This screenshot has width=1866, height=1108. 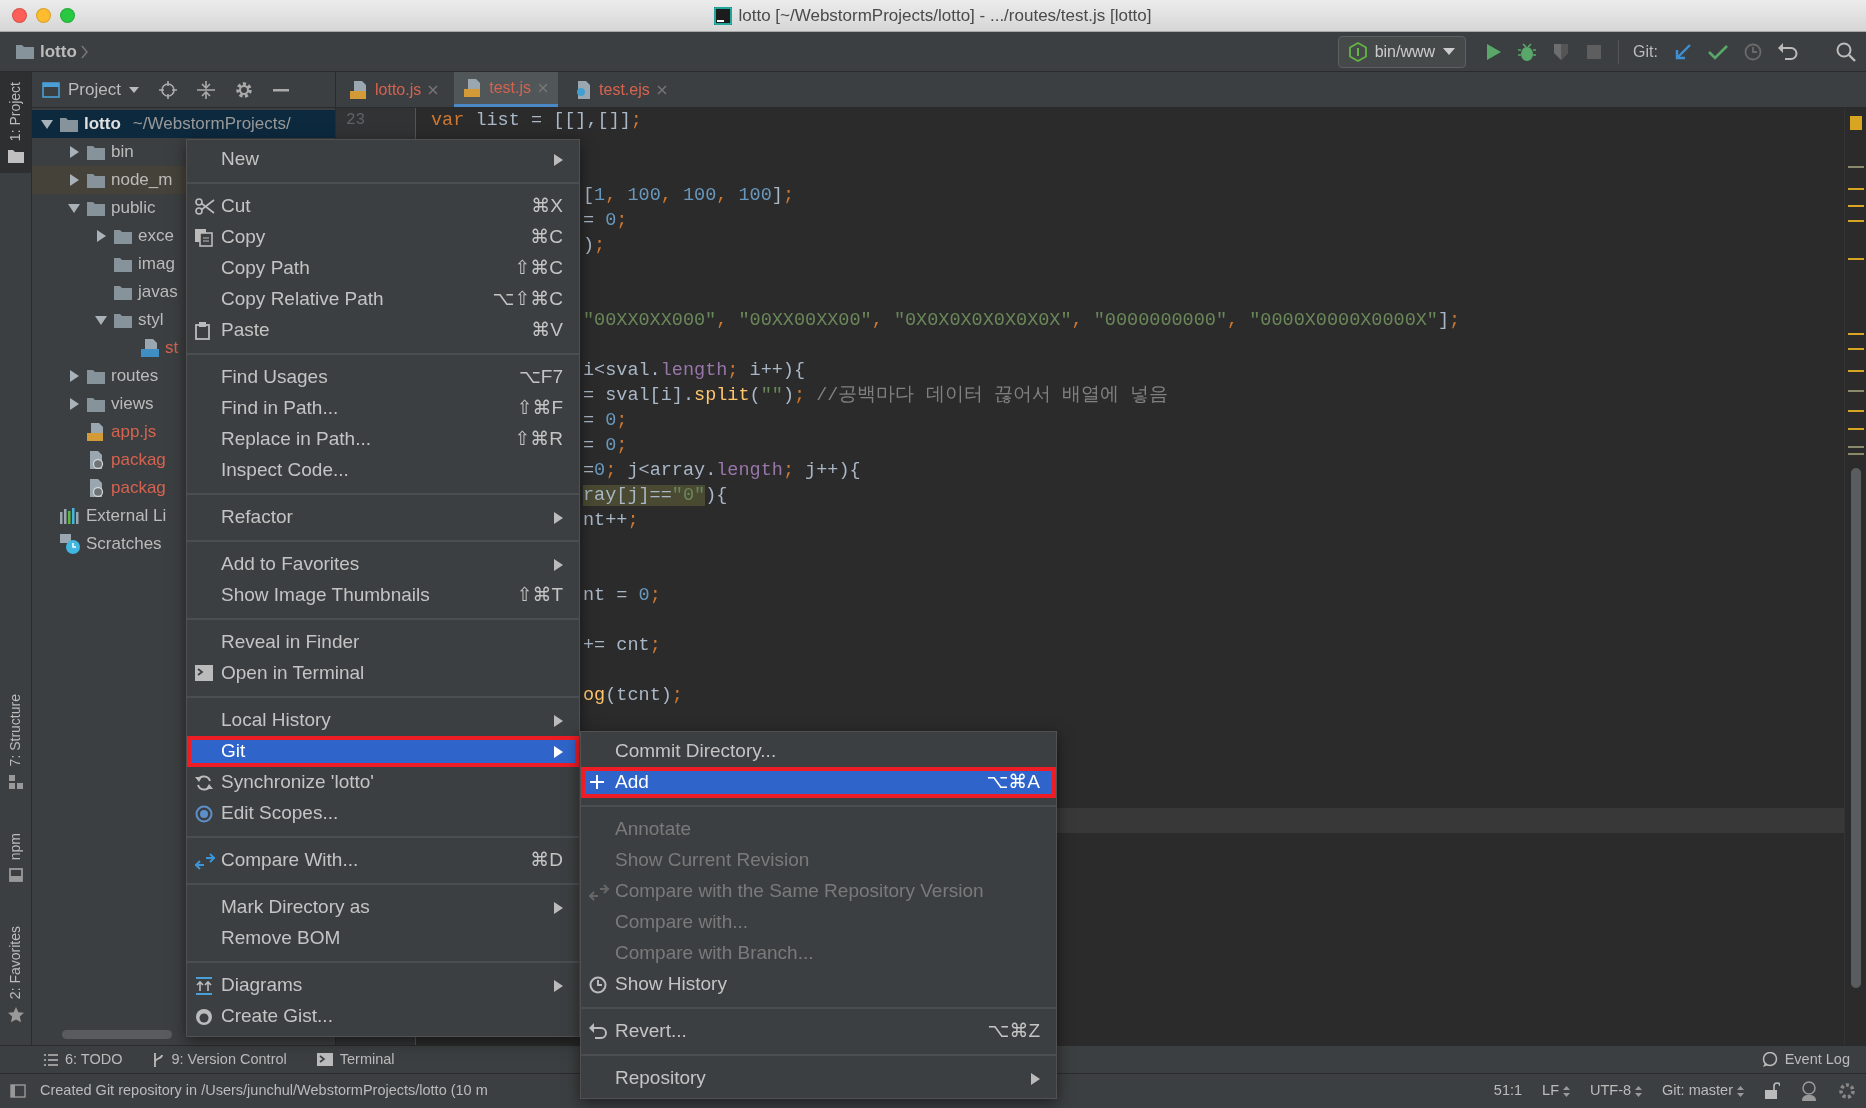 I want to click on menu-item: Local History, so click(x=383, y=720).